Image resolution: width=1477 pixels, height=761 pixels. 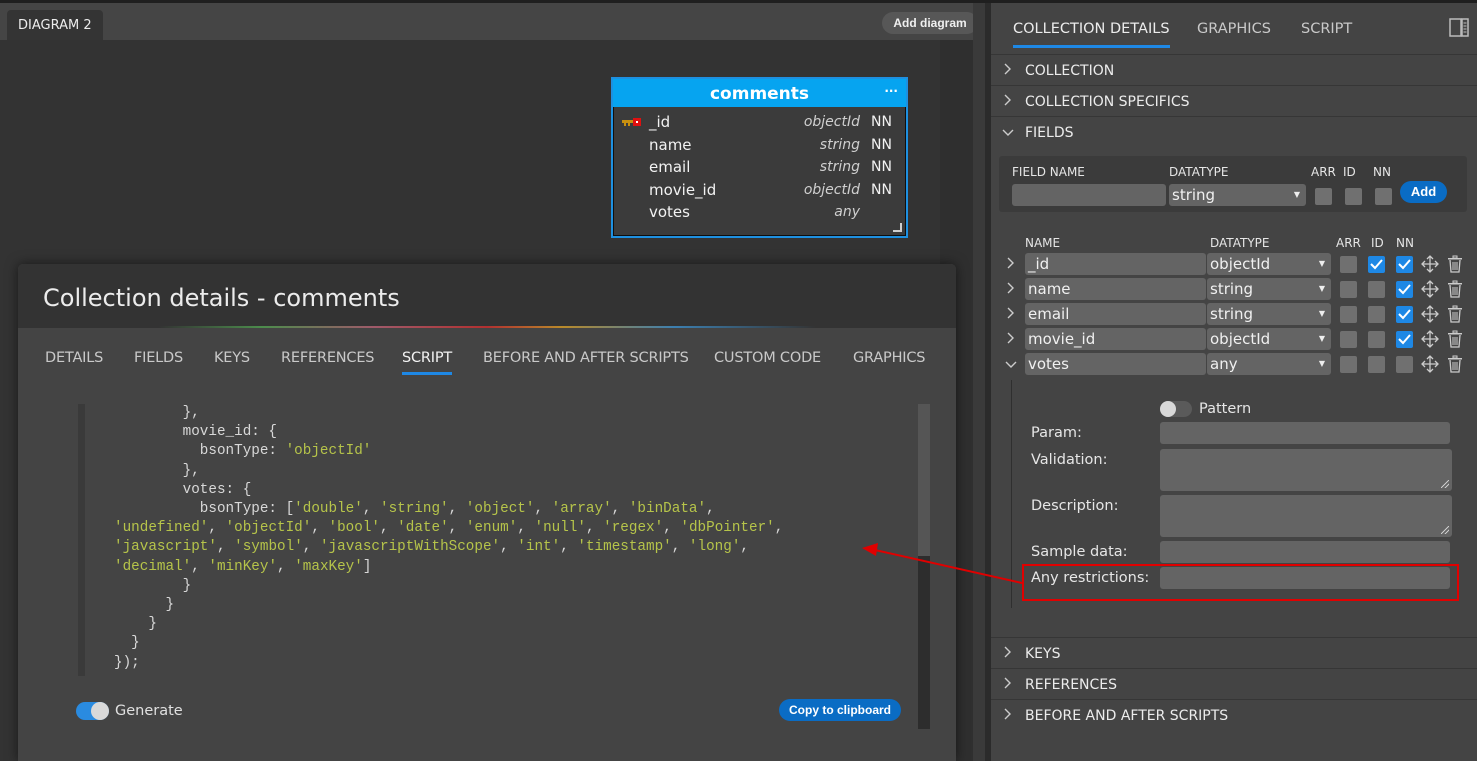 I want to click on entity-field-row: votes any, so click(x=759, y=212).